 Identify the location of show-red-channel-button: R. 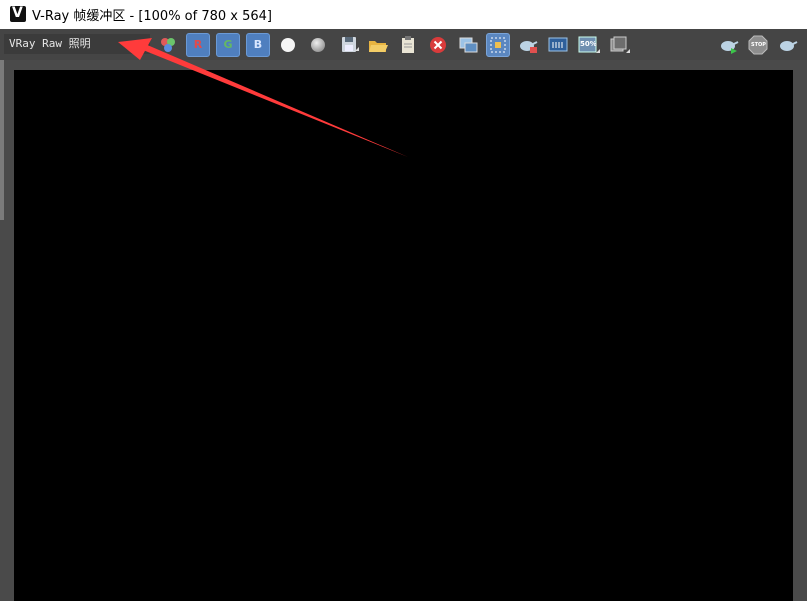
(198, 45).